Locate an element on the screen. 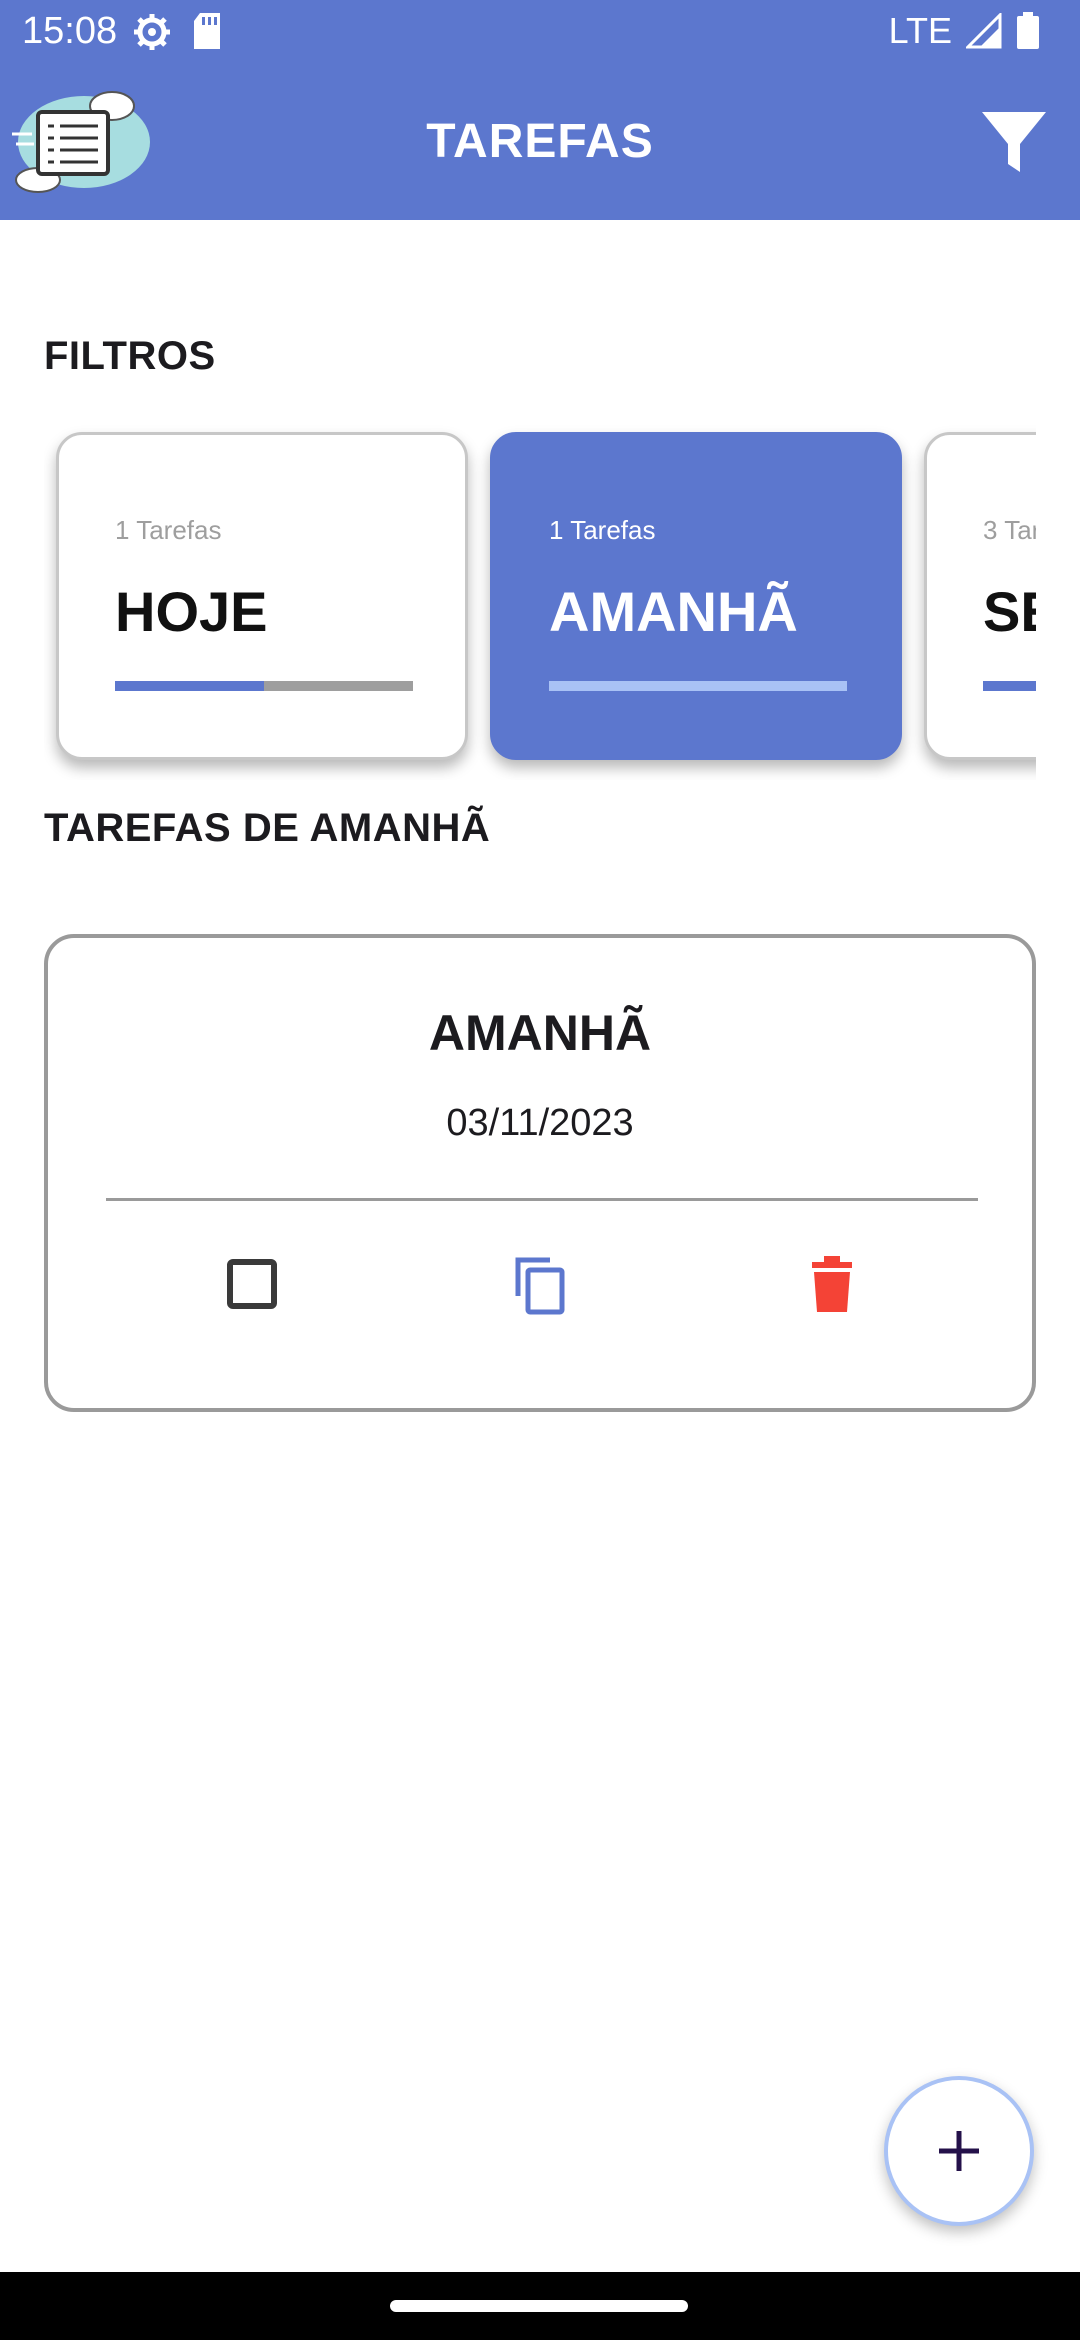  checkbox-icon is located at coordinates (252, 1284).